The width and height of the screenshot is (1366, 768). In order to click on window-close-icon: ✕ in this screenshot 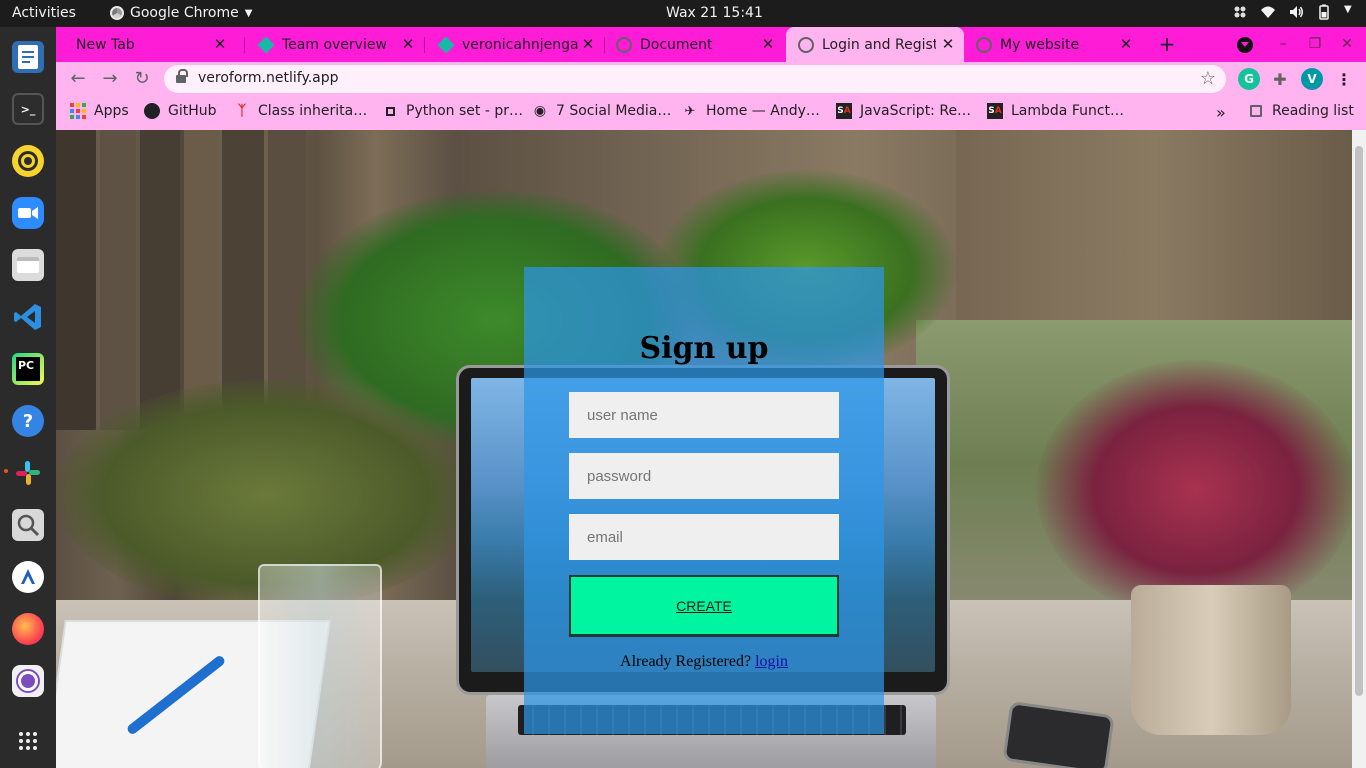, I will do `click(1347, 44)`.